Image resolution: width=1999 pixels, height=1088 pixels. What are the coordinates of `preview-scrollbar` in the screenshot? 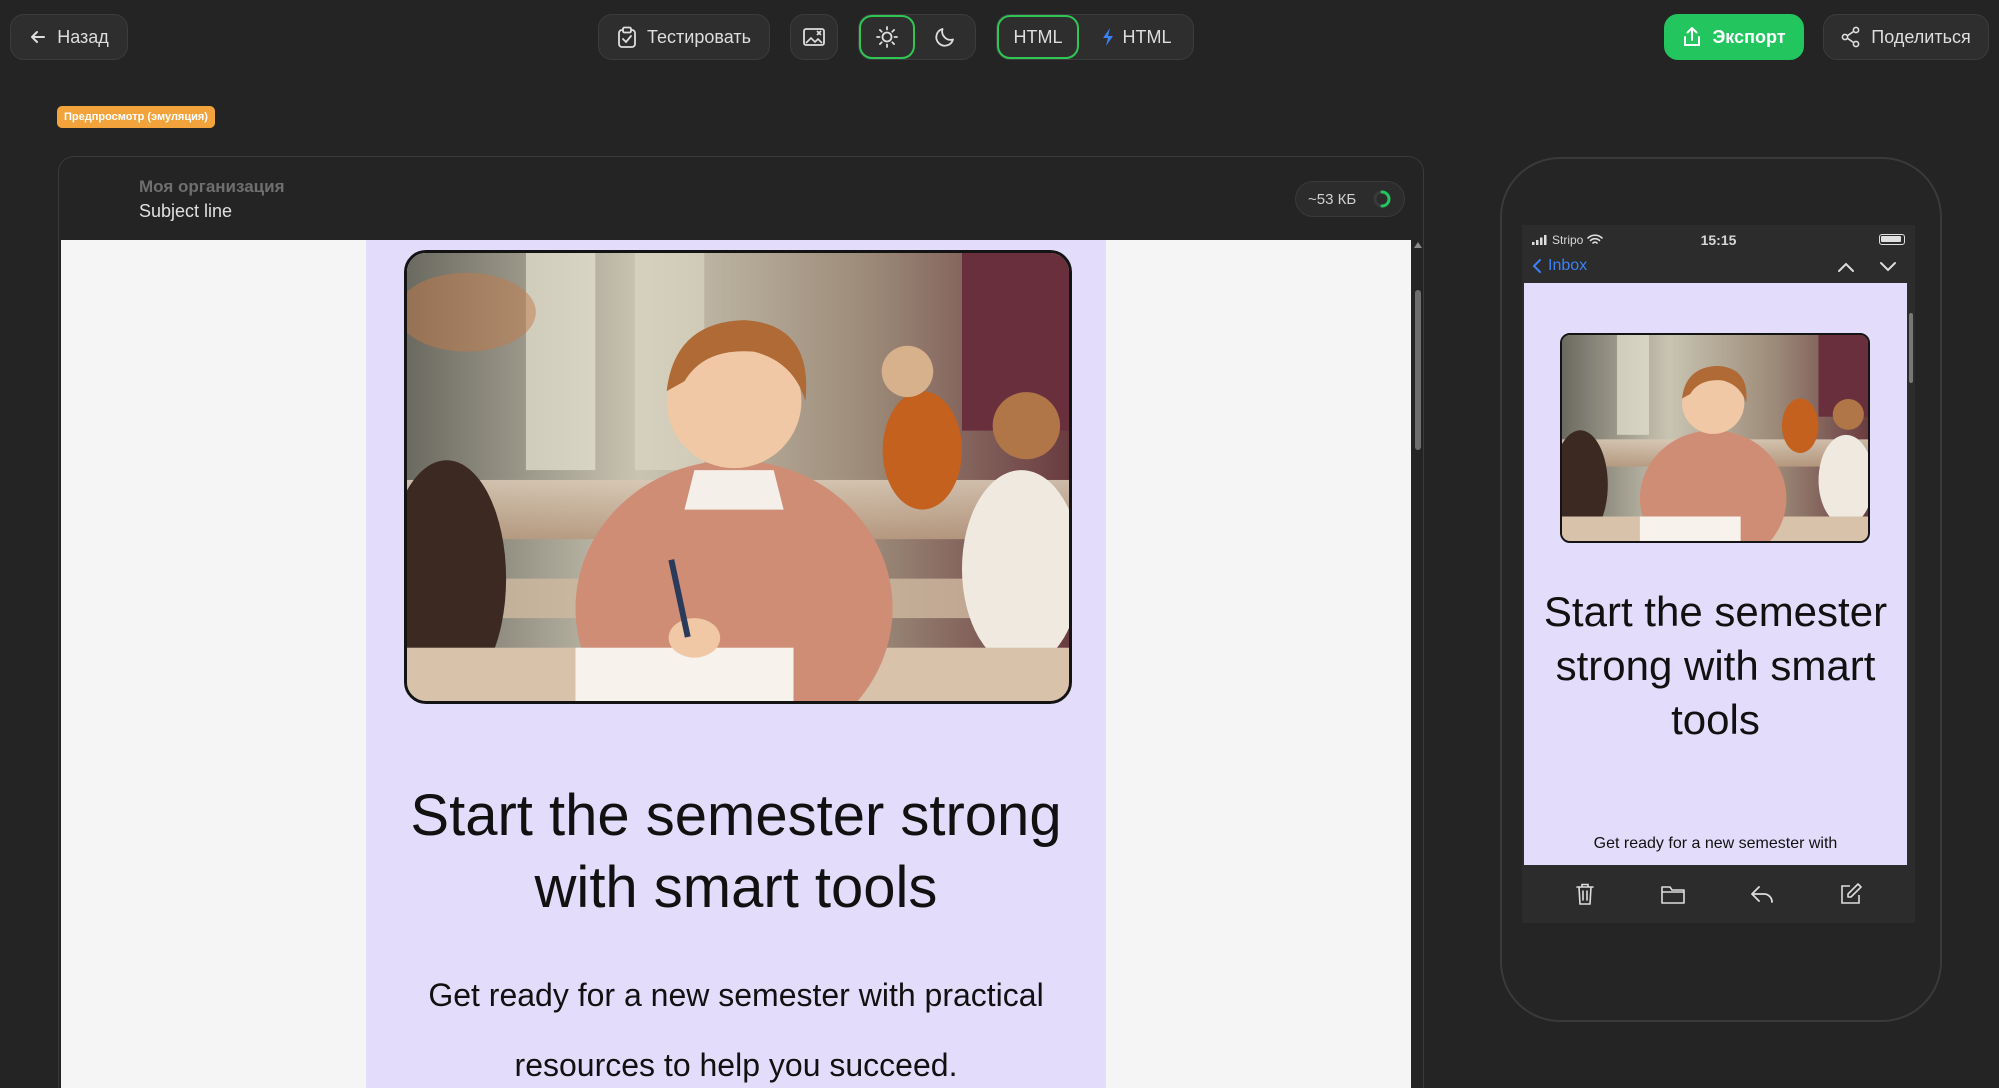 It's located at (1417, 664).